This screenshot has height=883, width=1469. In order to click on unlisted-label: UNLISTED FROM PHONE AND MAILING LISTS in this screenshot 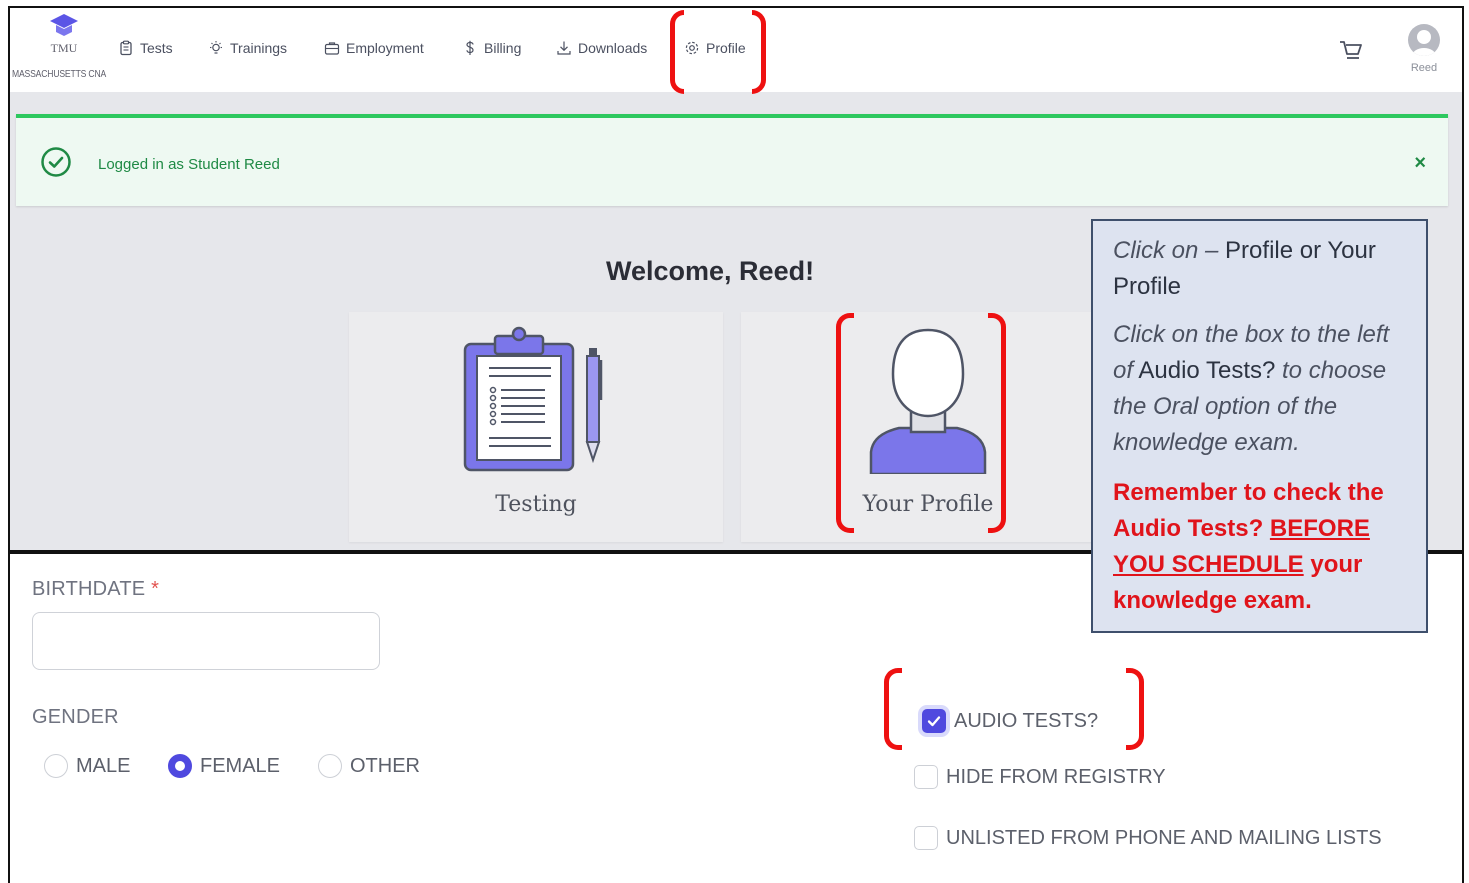, I will do `click(1164, 837)`.